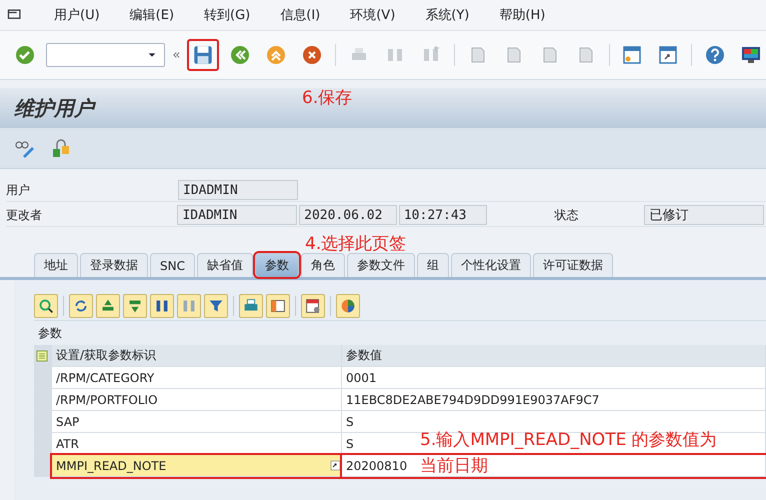  What do you see at coordinates (554, 400) in the screenshot?
I see `table-cell: 11EBC8DE2ABE794D9DD991E9037AF9C7` at bounding box center [554, 400].